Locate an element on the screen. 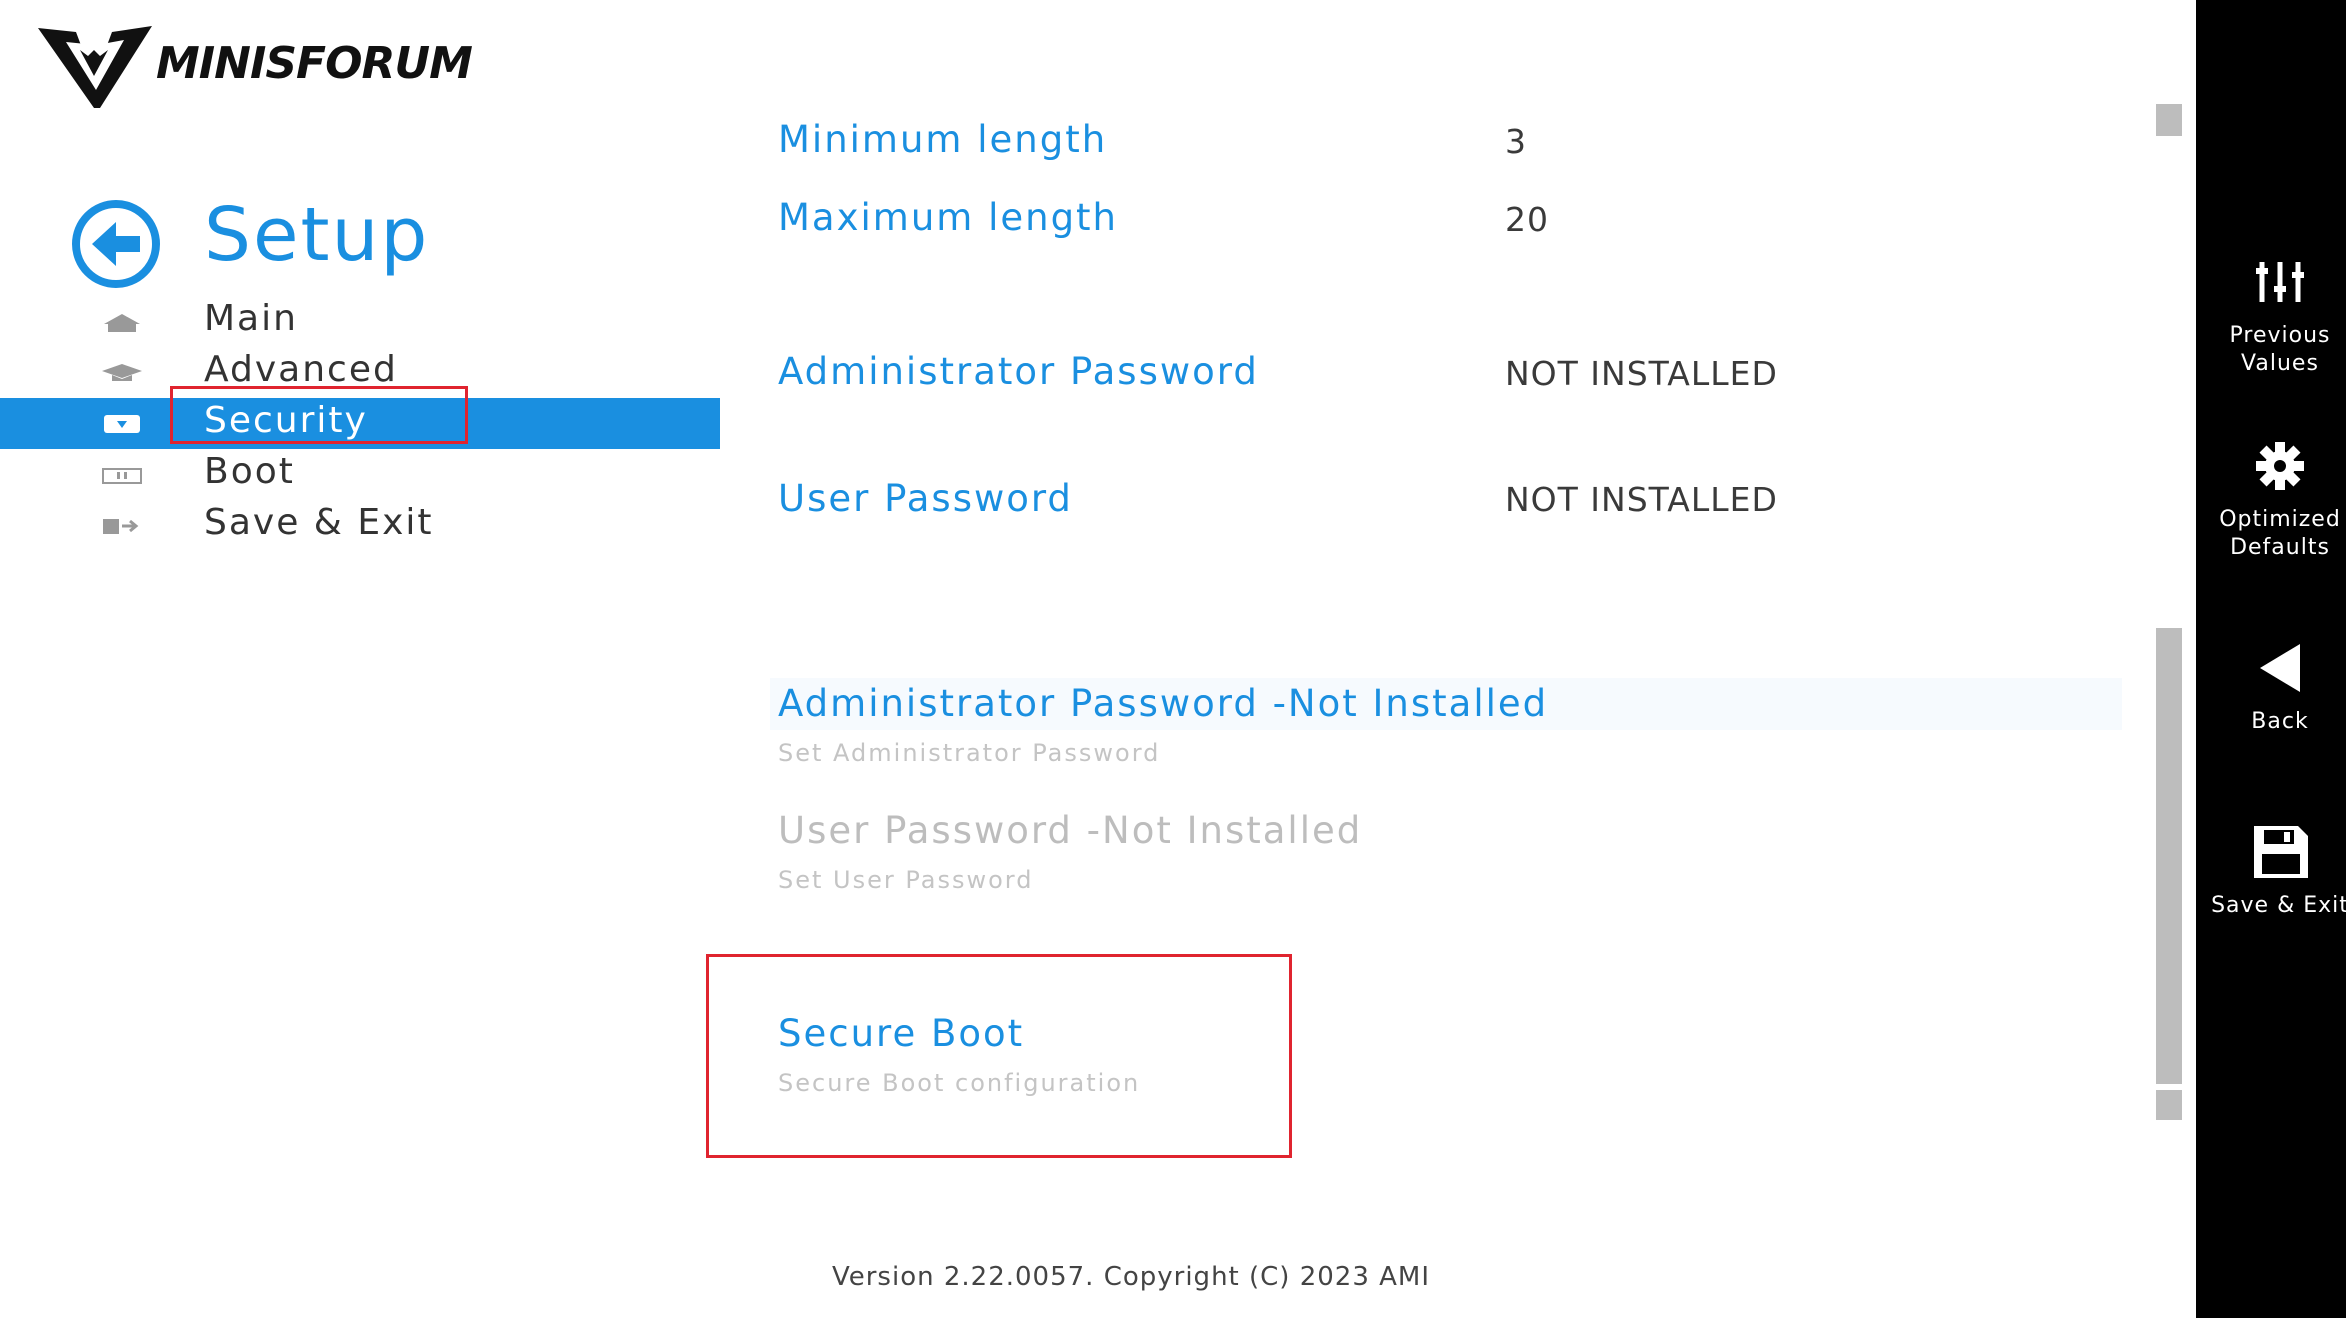 The height and width of the screenshot is (1318, 2346). function-key-panel: Previous Values Optimized Defaults Back is located at coordinates (2271, 659).